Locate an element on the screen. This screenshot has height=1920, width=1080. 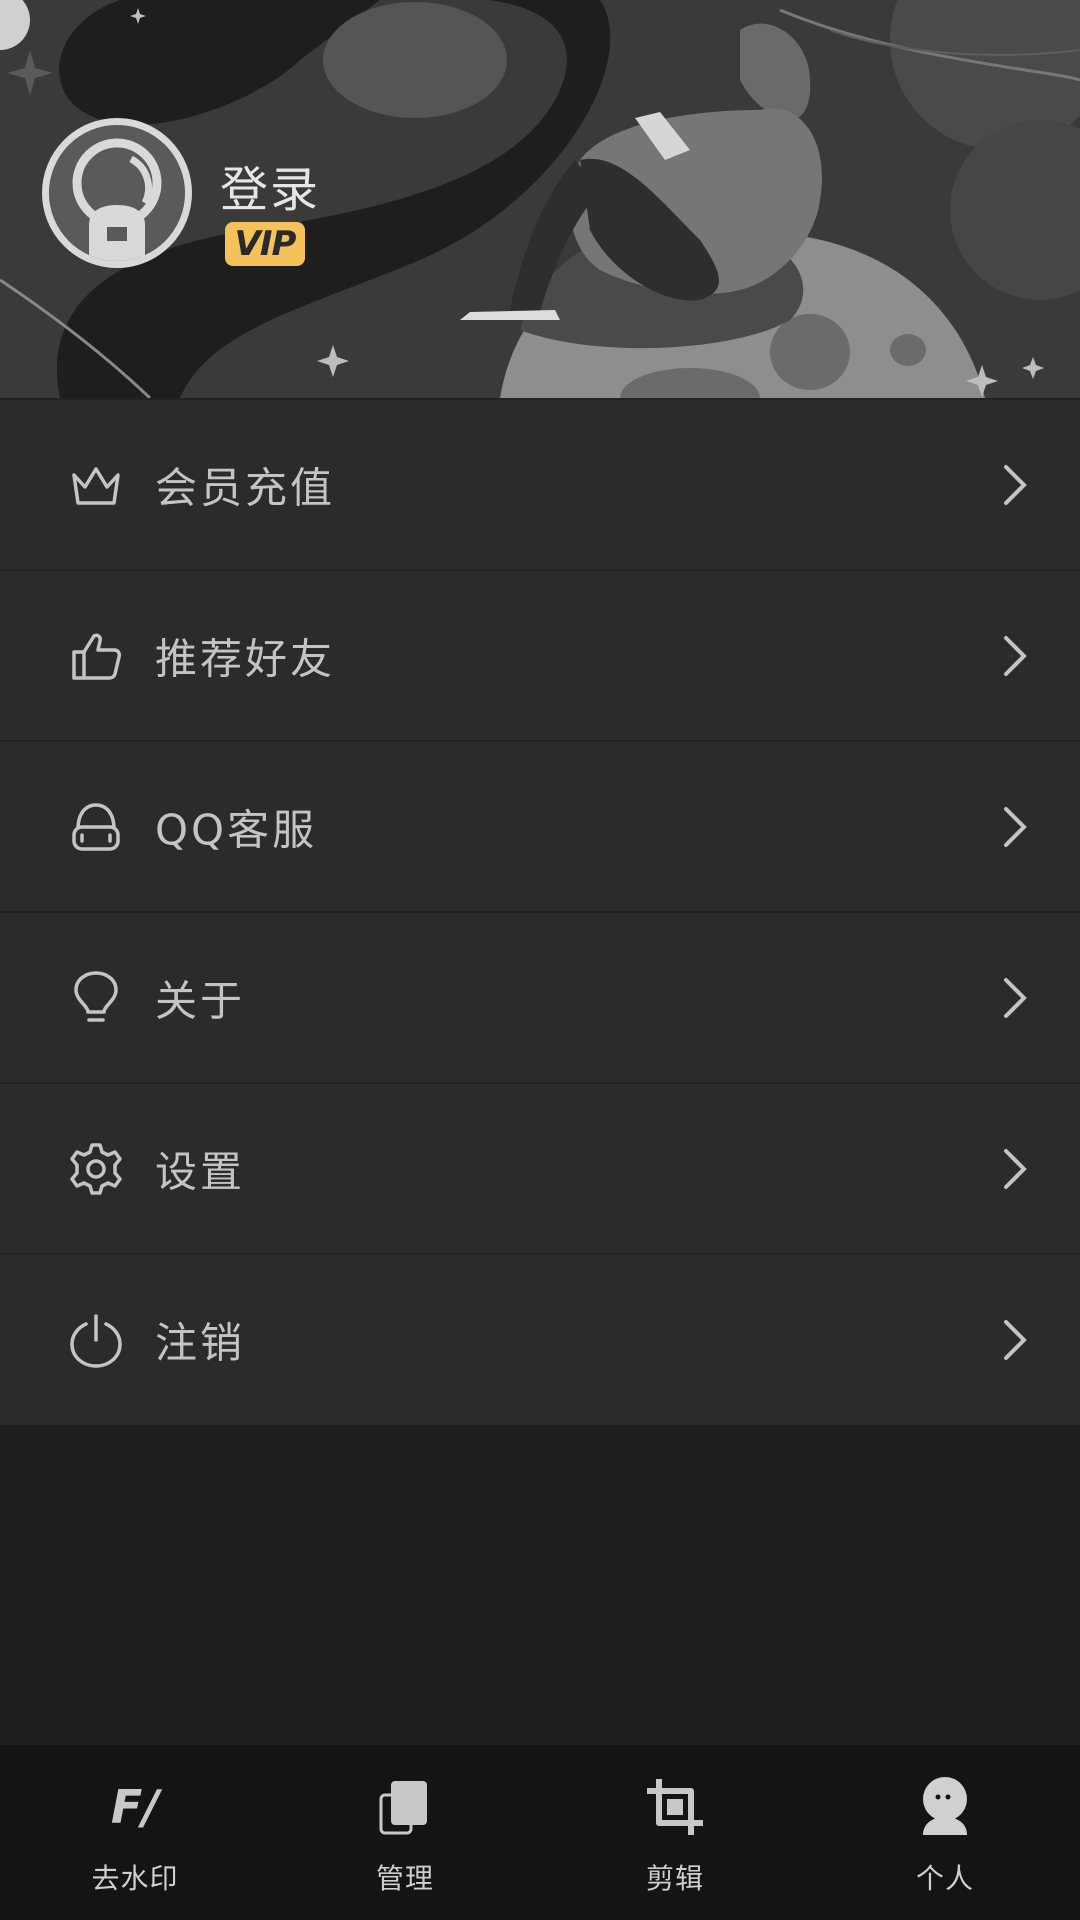
menu-item-label: QQ客服 is located at coordinates (236, 829).